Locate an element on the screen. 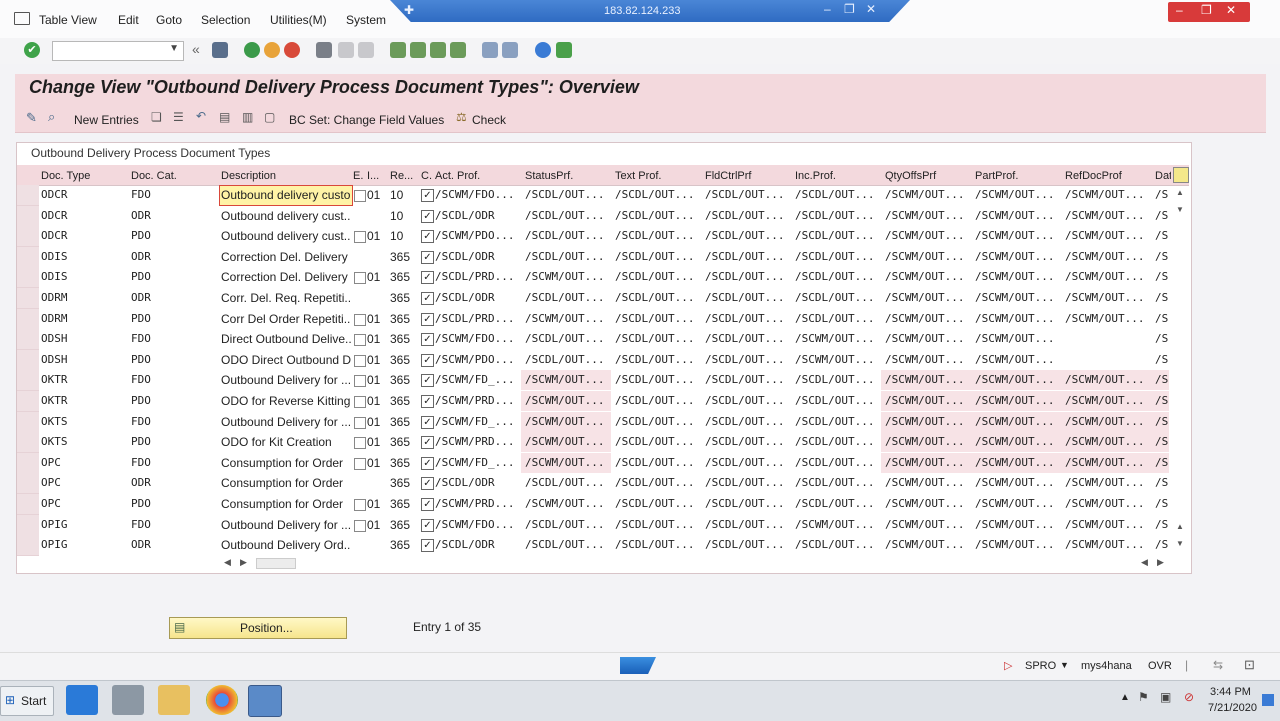 This screenshot has width=1280, height=721. window-close-icon: ✕ is located at coordinates (1231, 10).